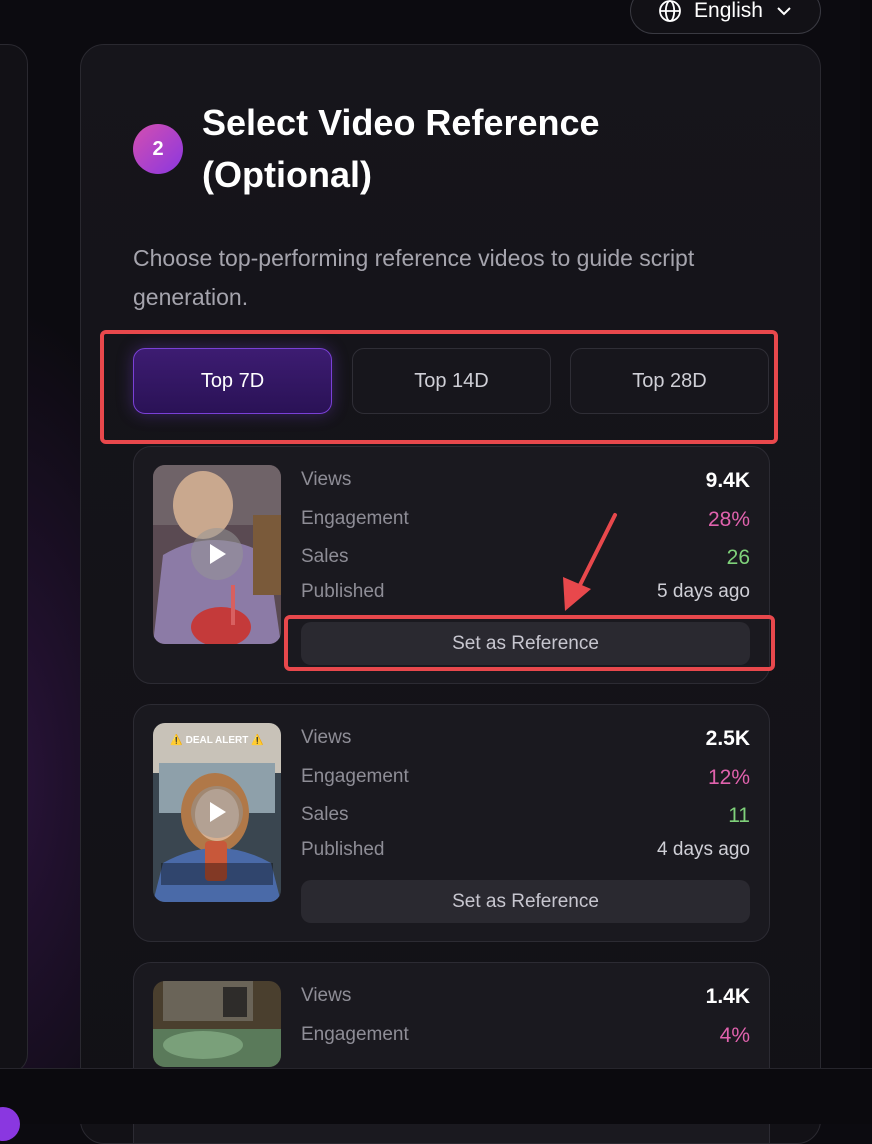 The height and width of the screenshot is (1144, 872). What do you see at coordinates (439, 387) in the screenshot?
I see `tabs-highlight-box` at bounding box center [439, 387].